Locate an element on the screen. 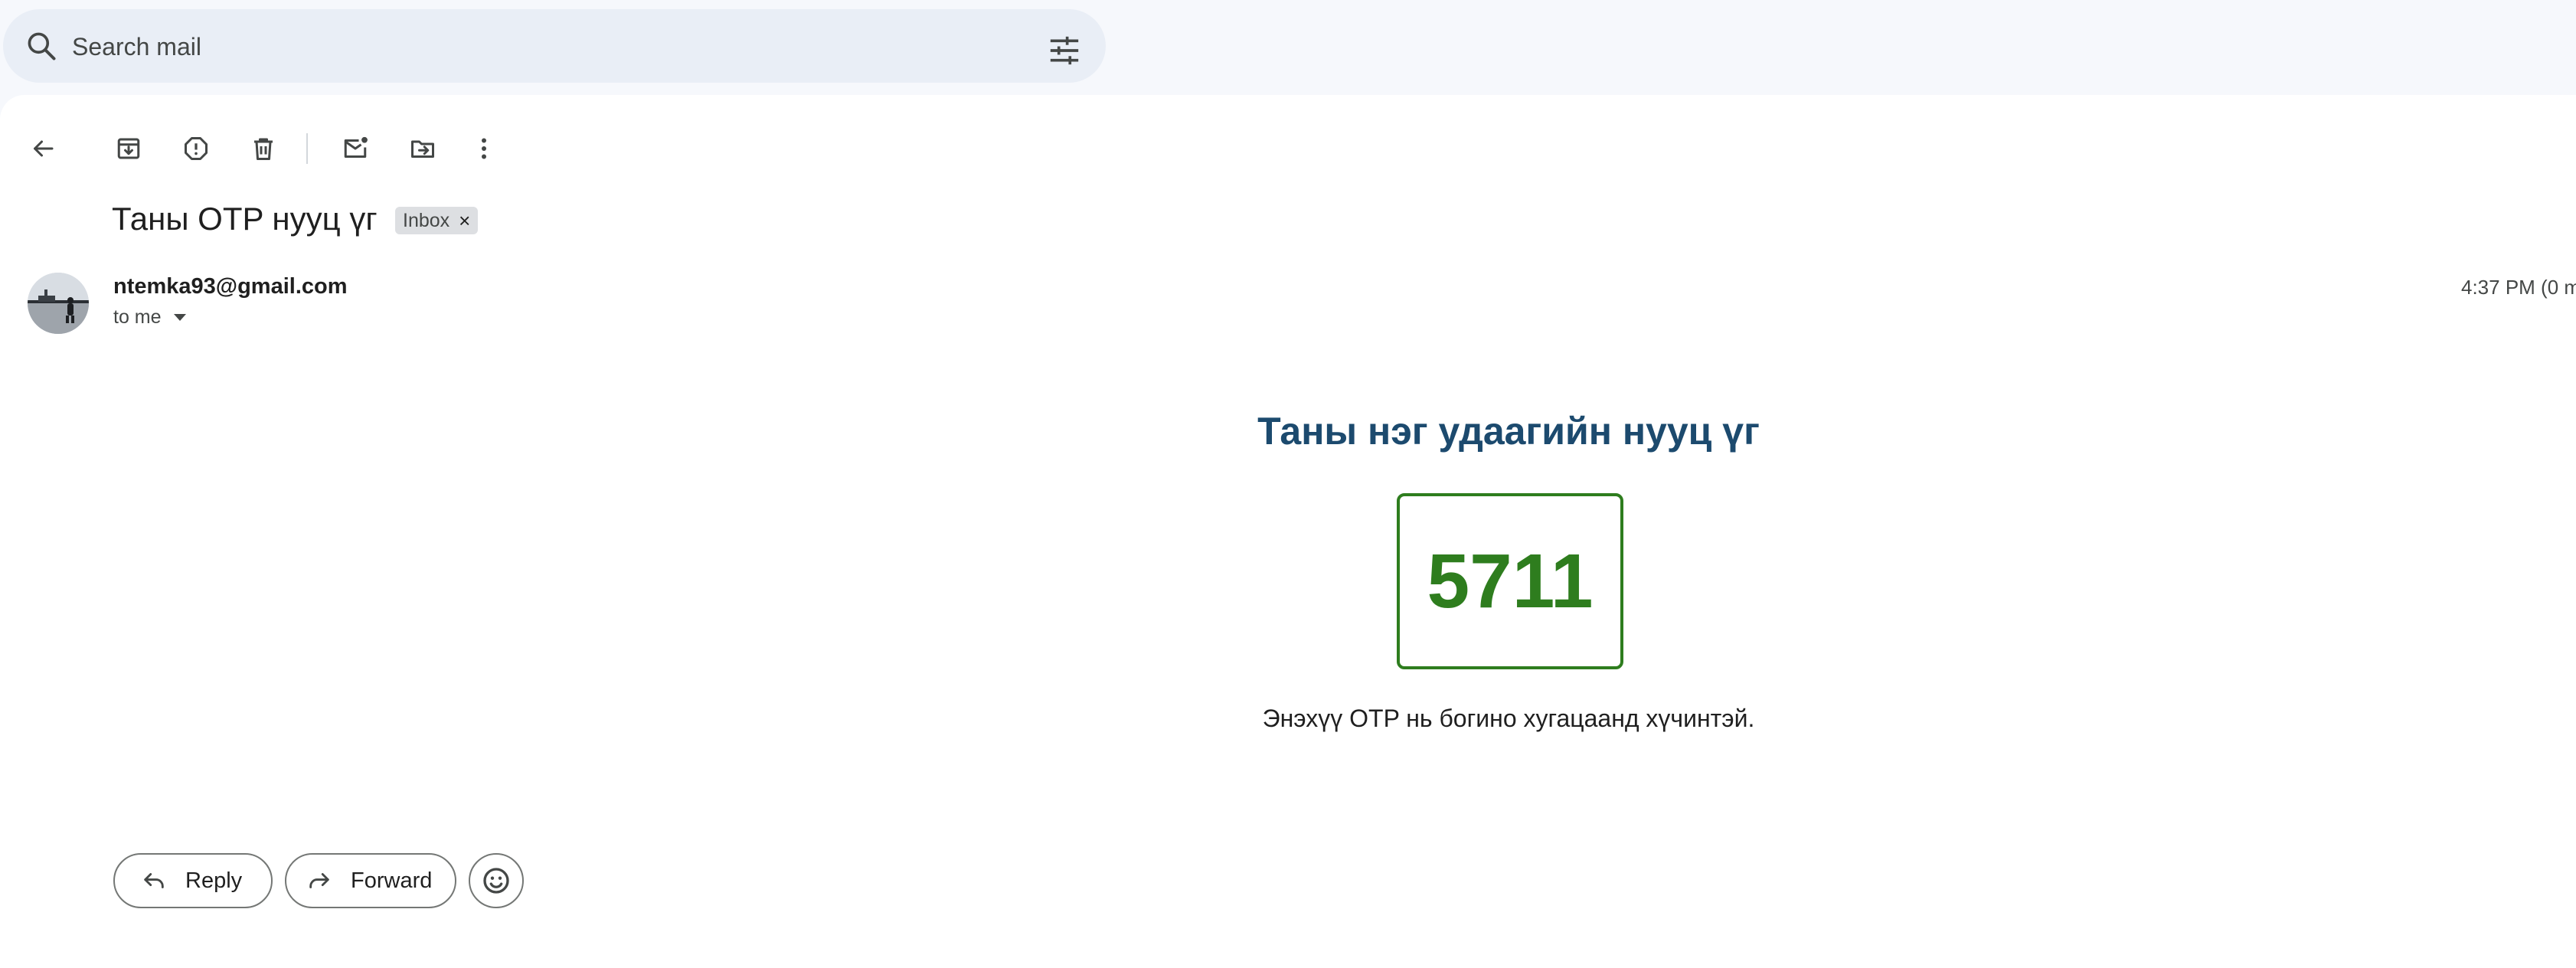 The width and height of the screenshot is (2576, 968). email-subject: Таны OTP нууц үг is located at coordinates (245, 219).